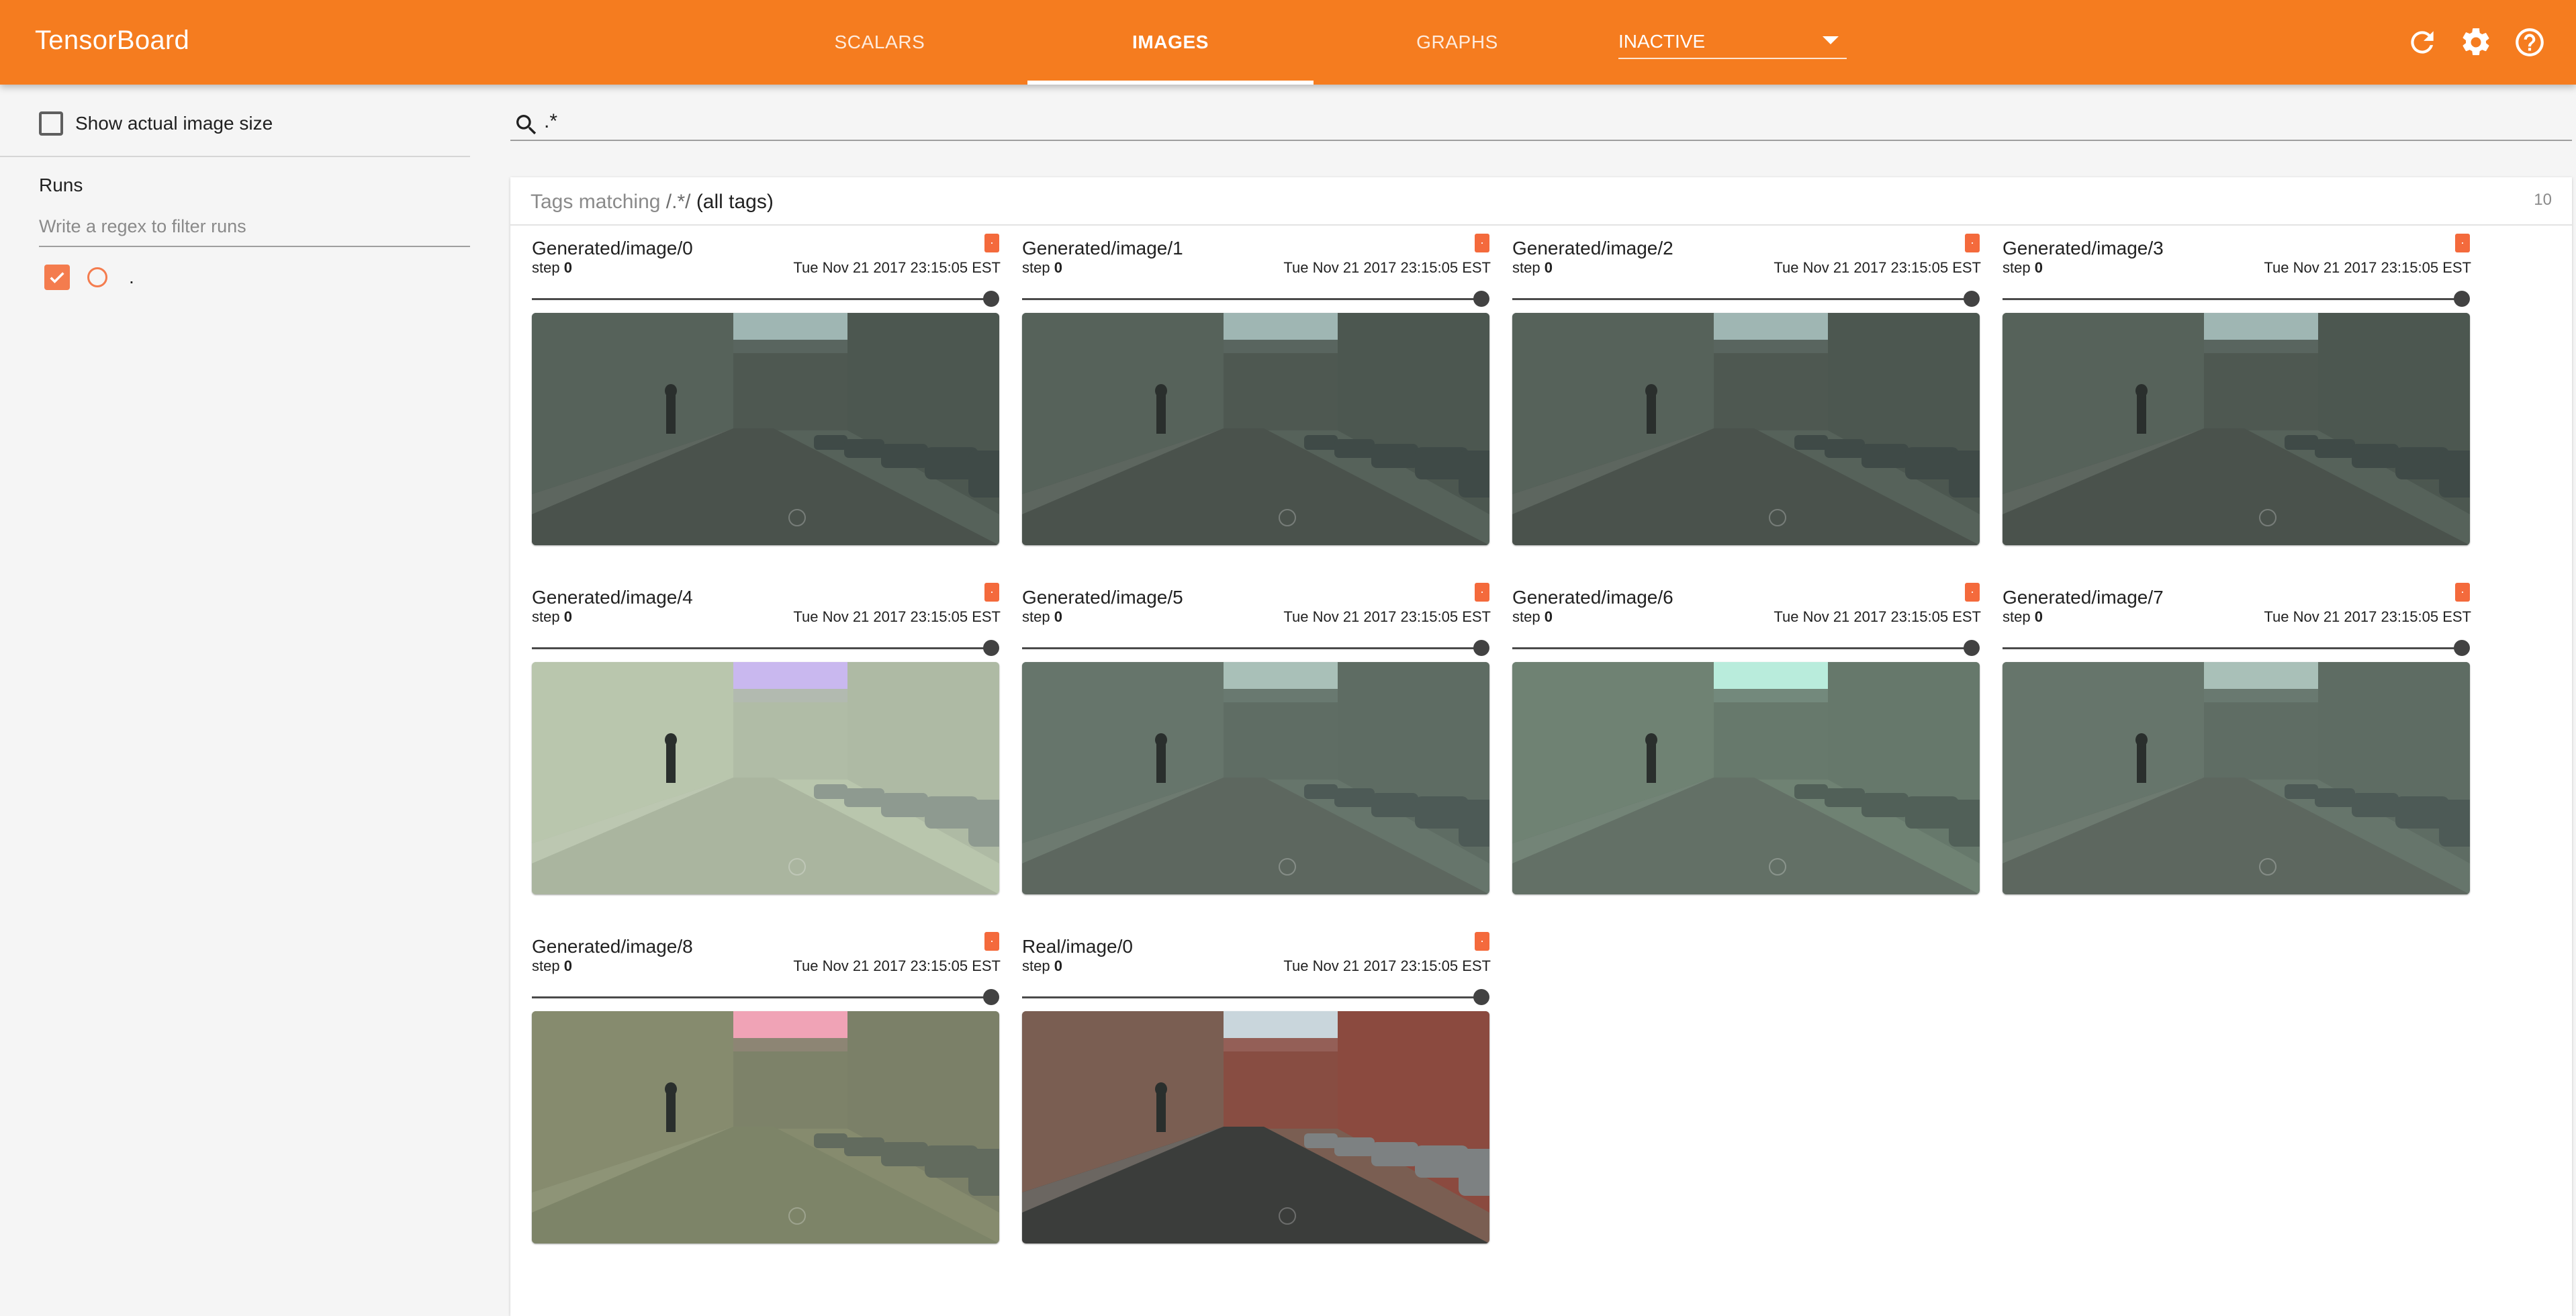 This screenshot has width=2576, height=1316. Describe the element at coordinates (1170, 42) in the screenshot. I see `tab-images: IMAGES` at that location.